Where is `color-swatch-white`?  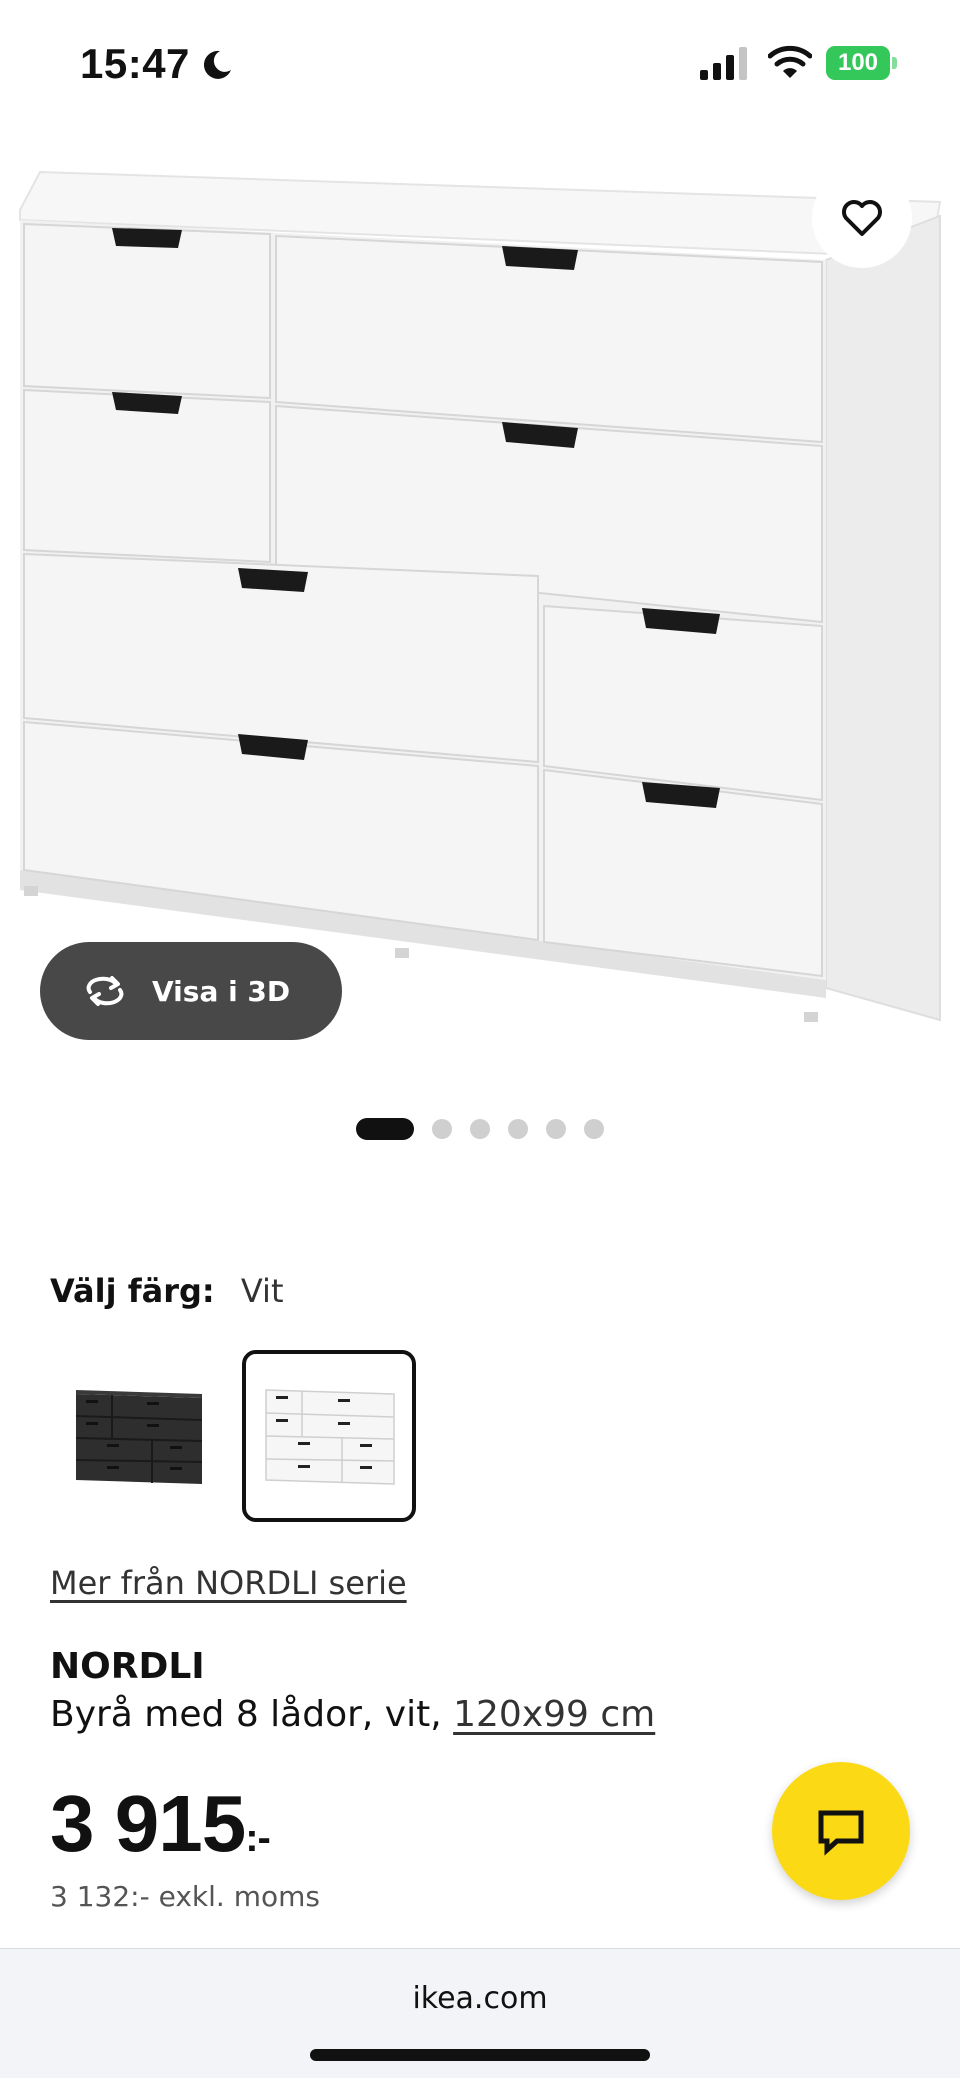 color-swatch-white is located at coordinates (329, 1436).